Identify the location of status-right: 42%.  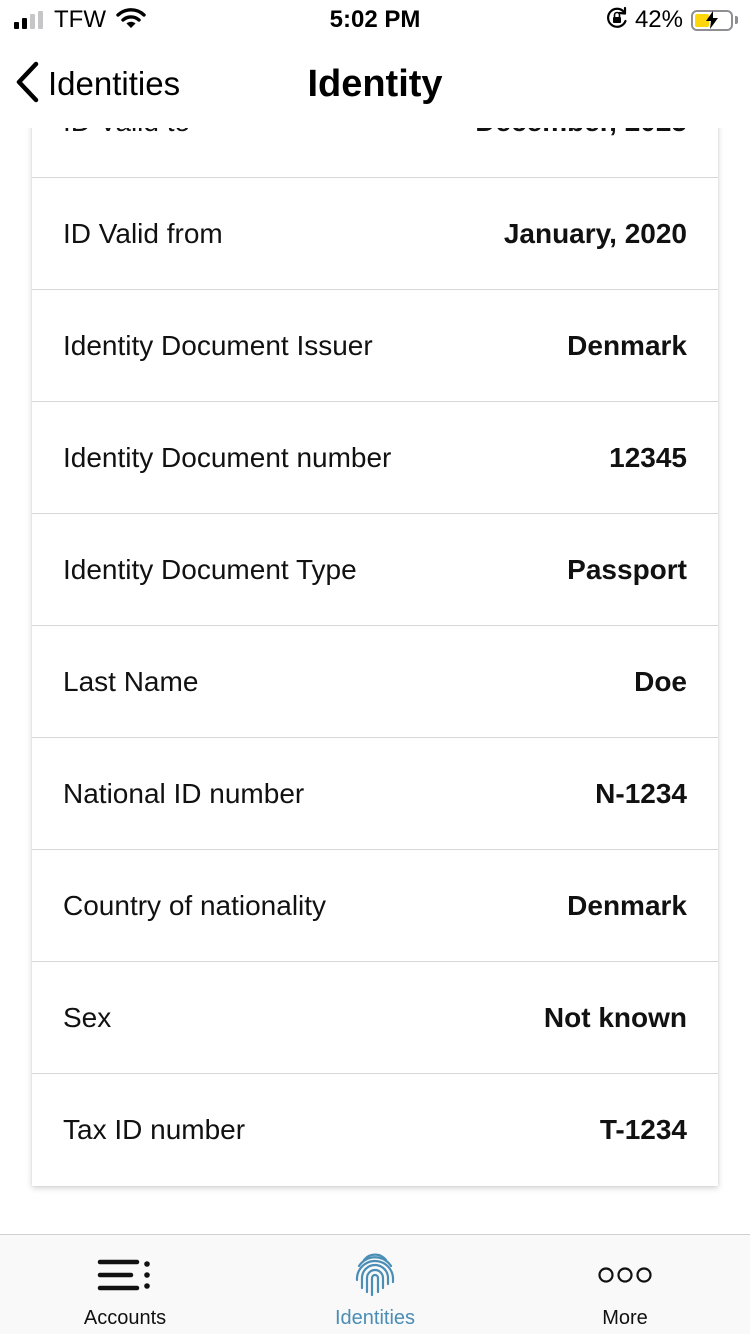
(671, 20).